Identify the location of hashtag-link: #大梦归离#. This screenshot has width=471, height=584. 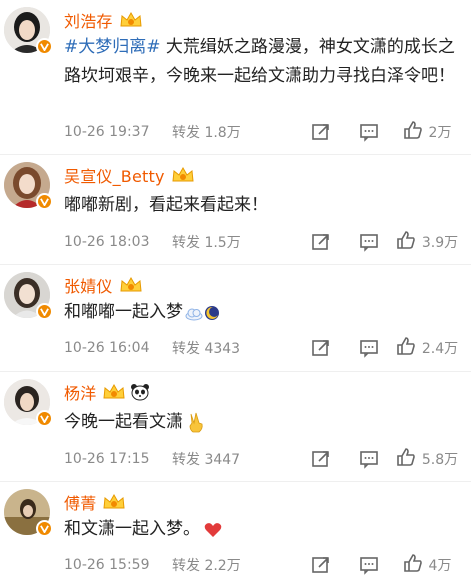
(112, 47).